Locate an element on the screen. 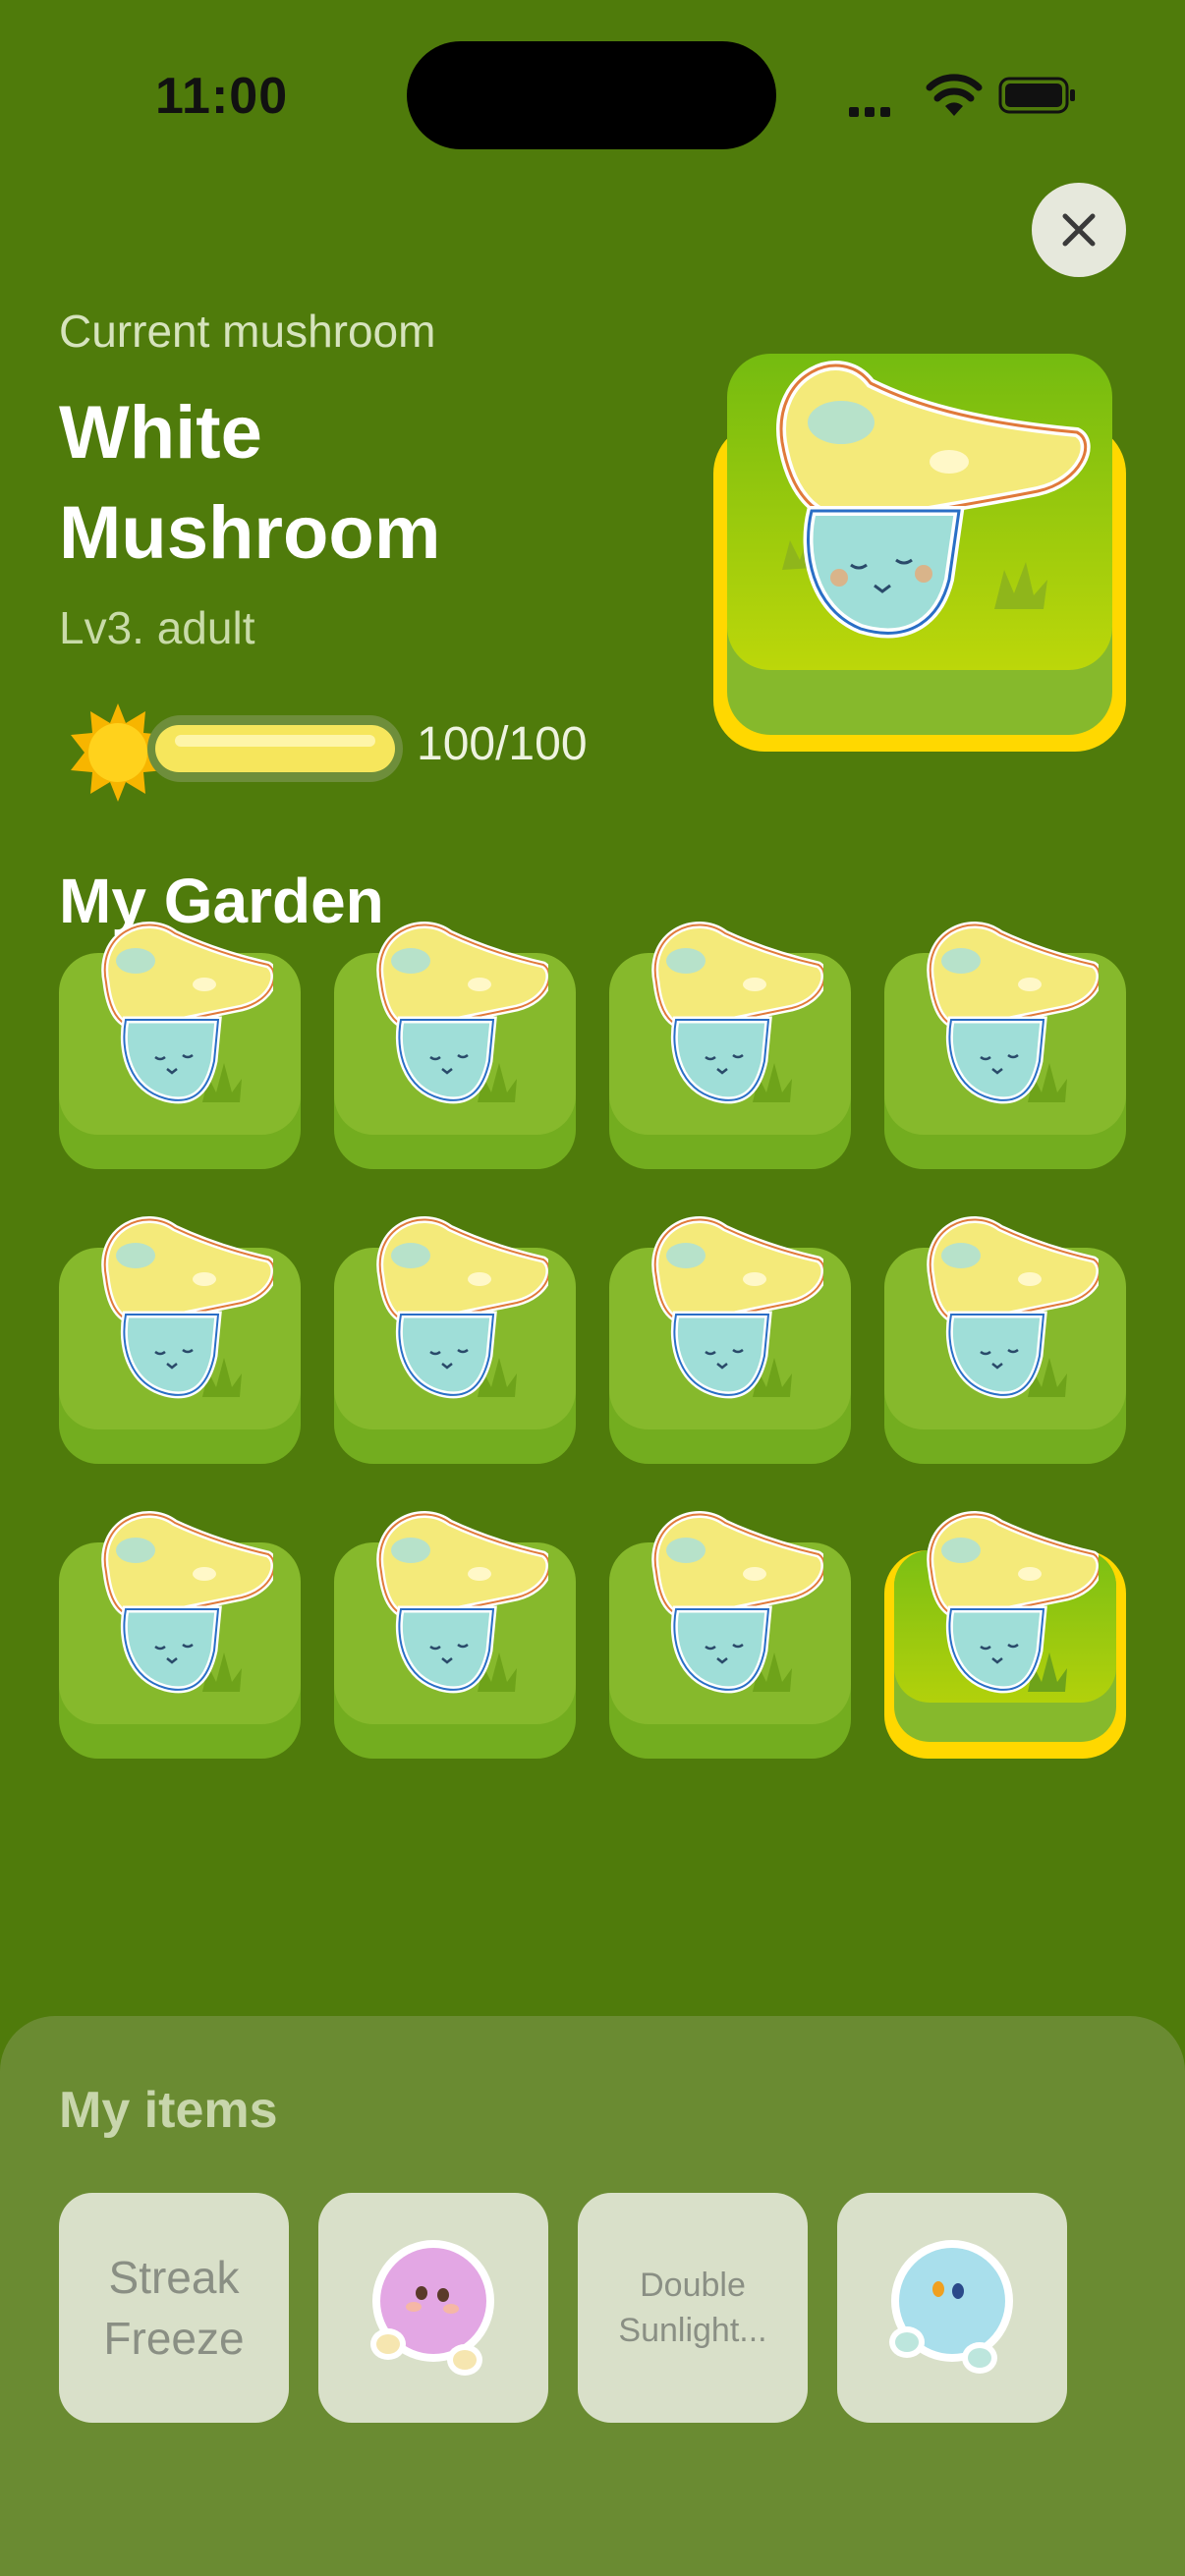 The image size is (1185, 2576). mushroom-name: White Mushroom is located at coordinates (250, 483).